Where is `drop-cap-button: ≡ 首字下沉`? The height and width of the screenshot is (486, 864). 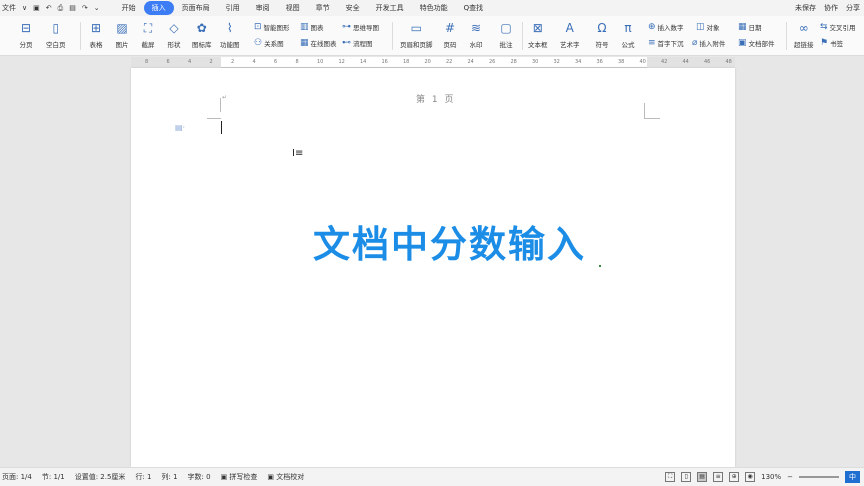
drop-cap-button: ≡ 首字下沉 is located at coordinates (666, 43).